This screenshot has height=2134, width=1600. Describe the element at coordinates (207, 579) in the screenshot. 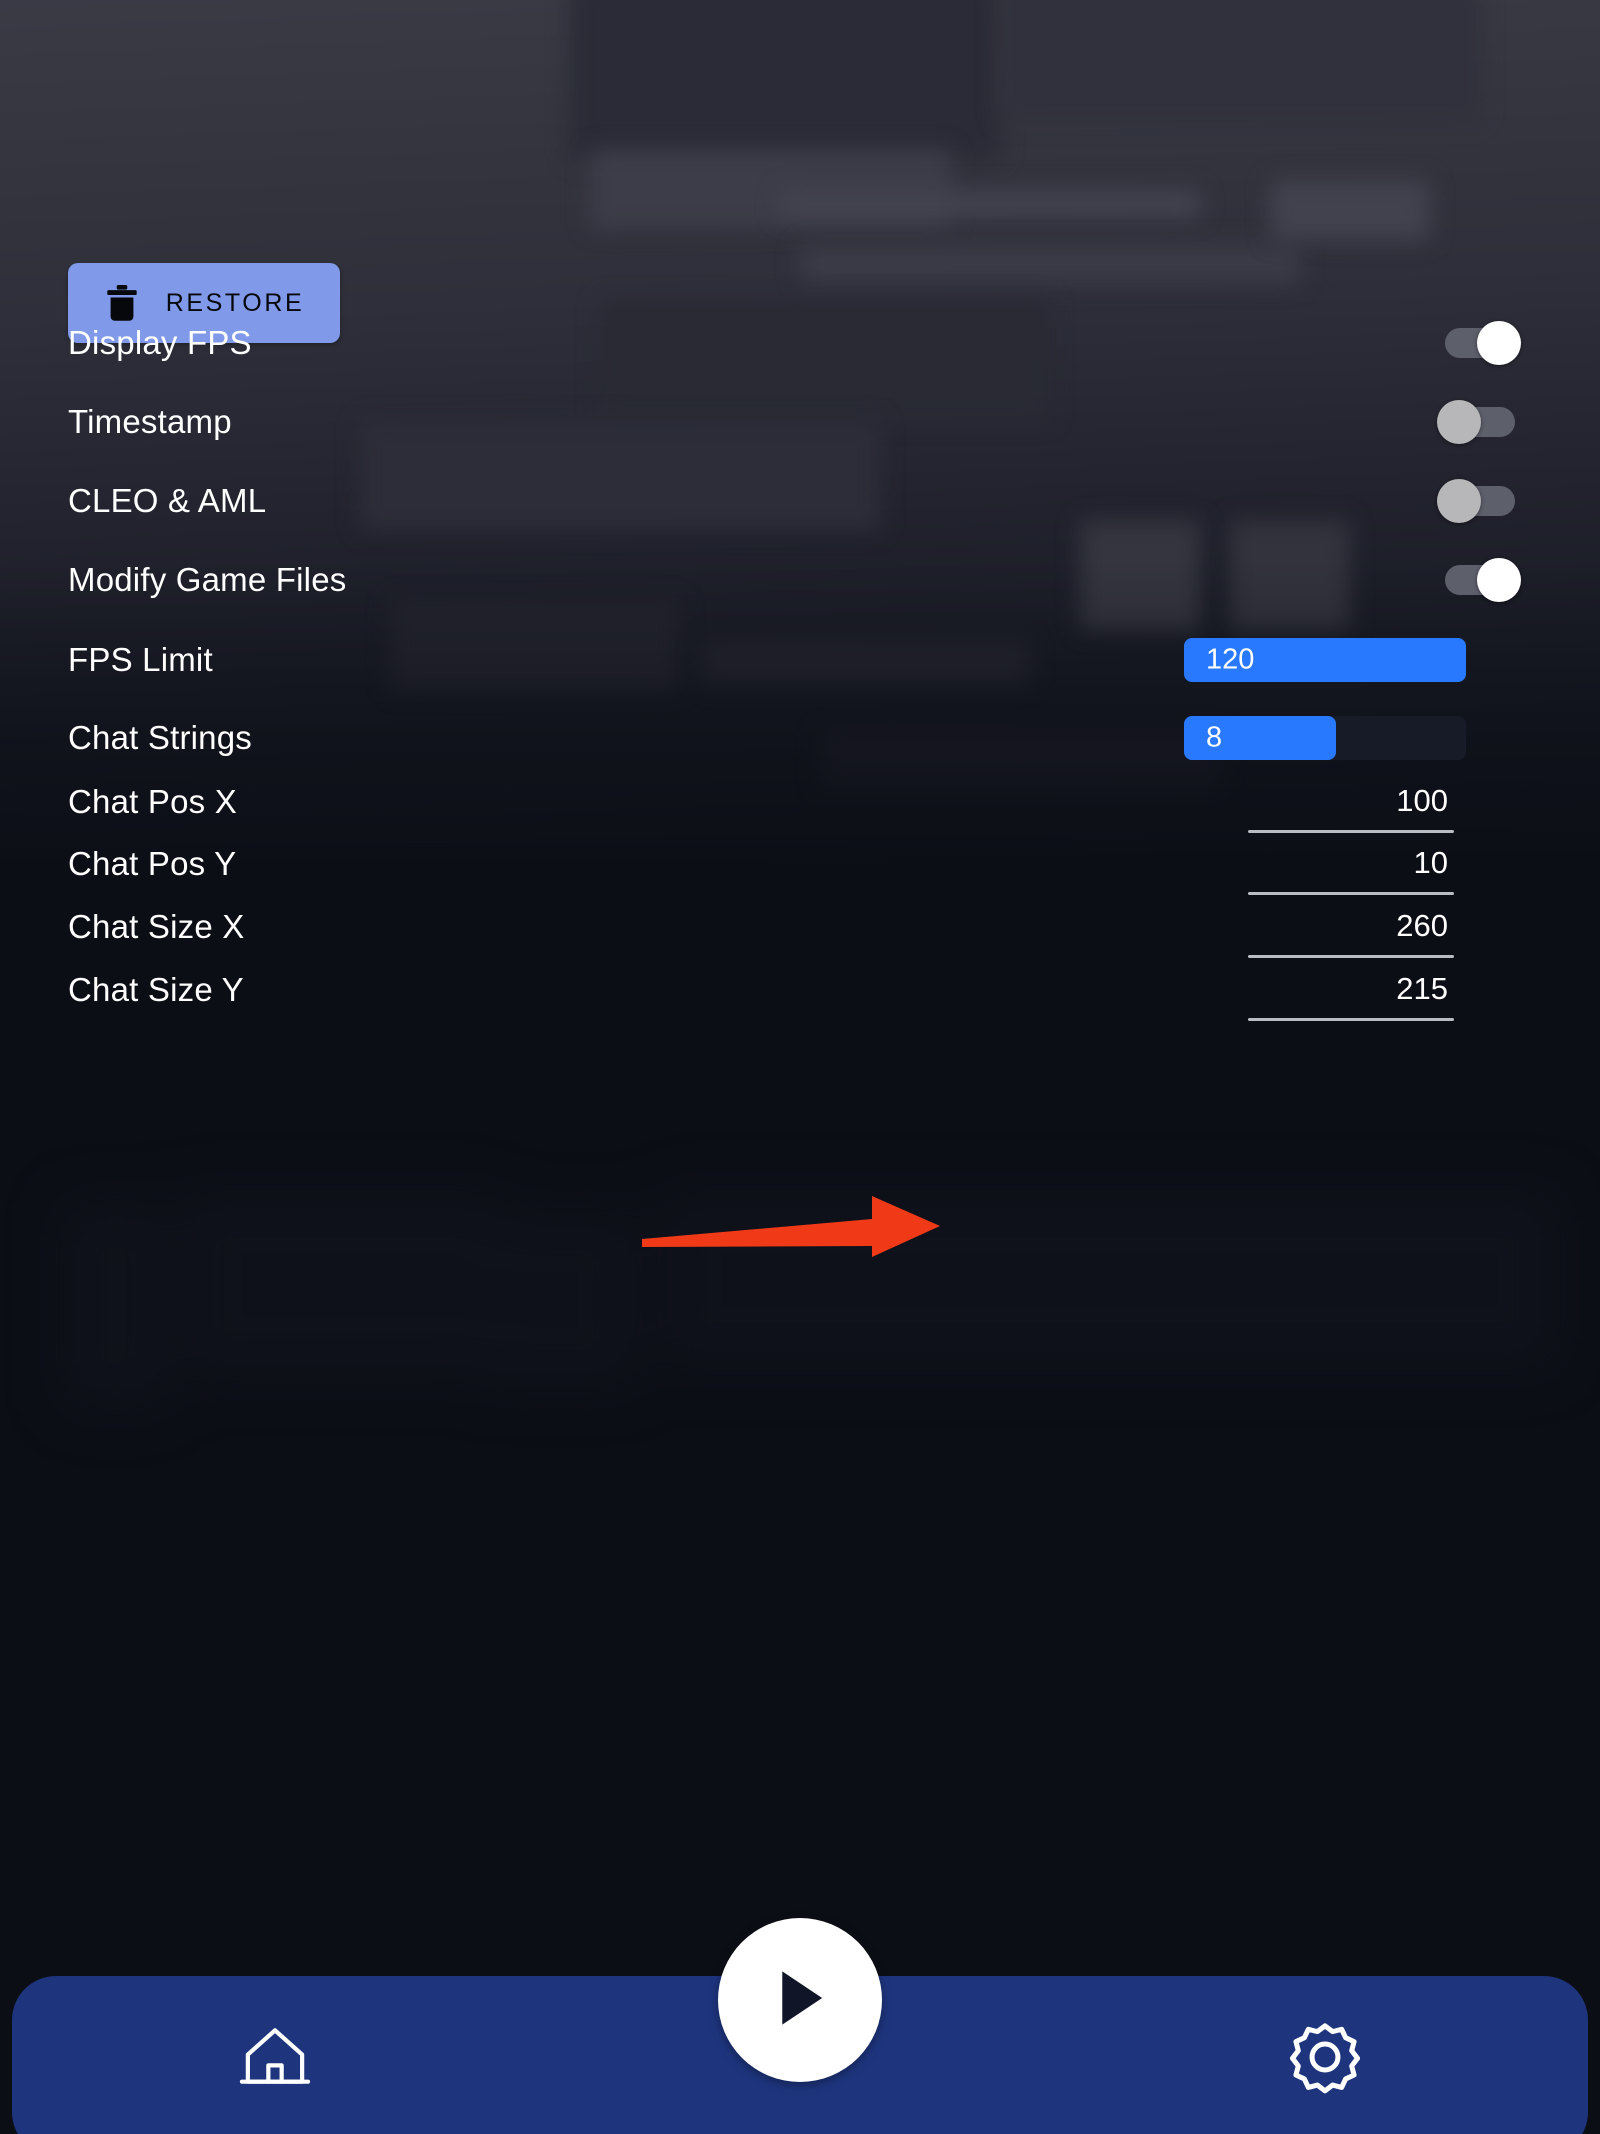

I see `setting-label-modify-game-files: Modify Game Files` at that location.